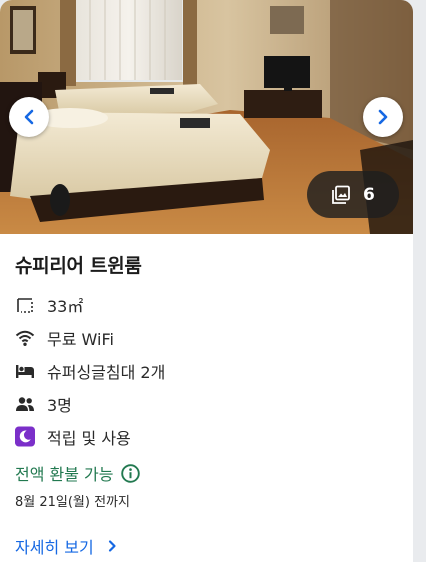 The image size is (426, 562). I want to click on feature-occupancy: 3명, so click(206, 403).